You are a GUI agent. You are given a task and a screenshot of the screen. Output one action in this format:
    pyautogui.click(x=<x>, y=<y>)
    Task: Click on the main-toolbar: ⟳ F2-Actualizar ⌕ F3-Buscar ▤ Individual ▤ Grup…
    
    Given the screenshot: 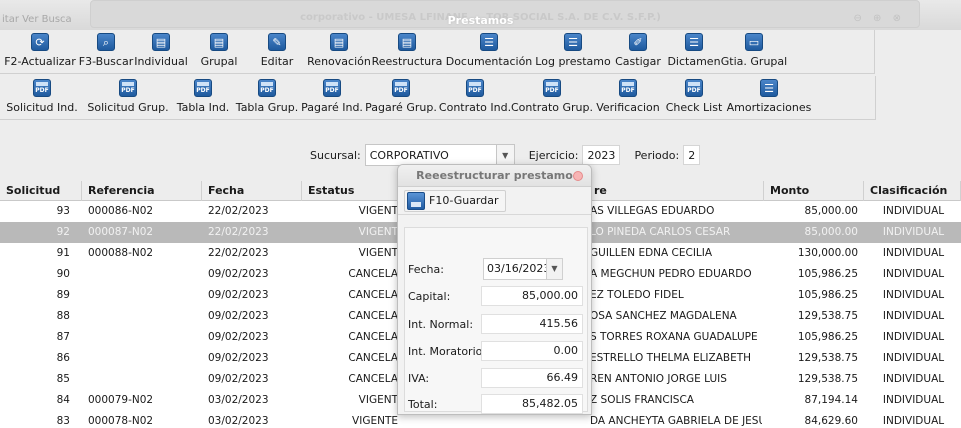 What is the action you would take?
    pyautogui.click(x=437, y=52)
    